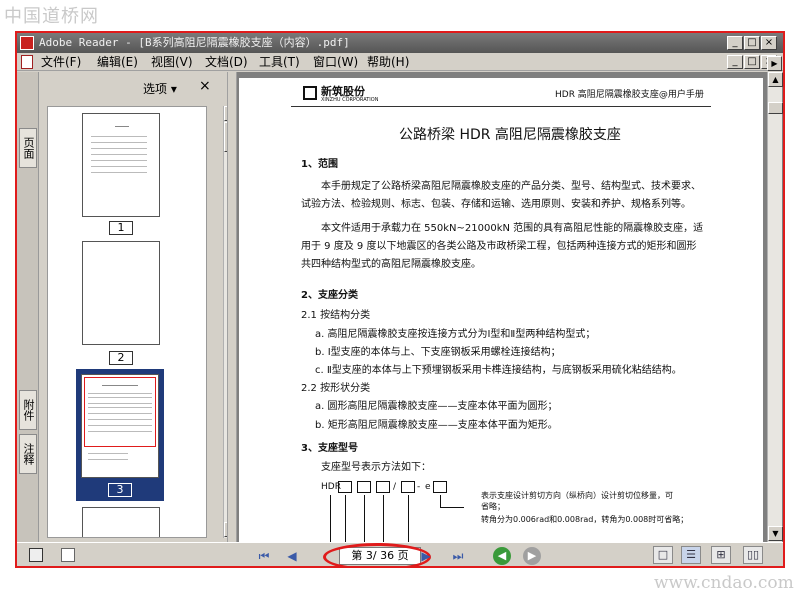 The width and height of the screenshot is (800, 600). Describe the element at coordinates (61, 62) in the screenshot. I see `menu-file: 文件(F)` at that location.